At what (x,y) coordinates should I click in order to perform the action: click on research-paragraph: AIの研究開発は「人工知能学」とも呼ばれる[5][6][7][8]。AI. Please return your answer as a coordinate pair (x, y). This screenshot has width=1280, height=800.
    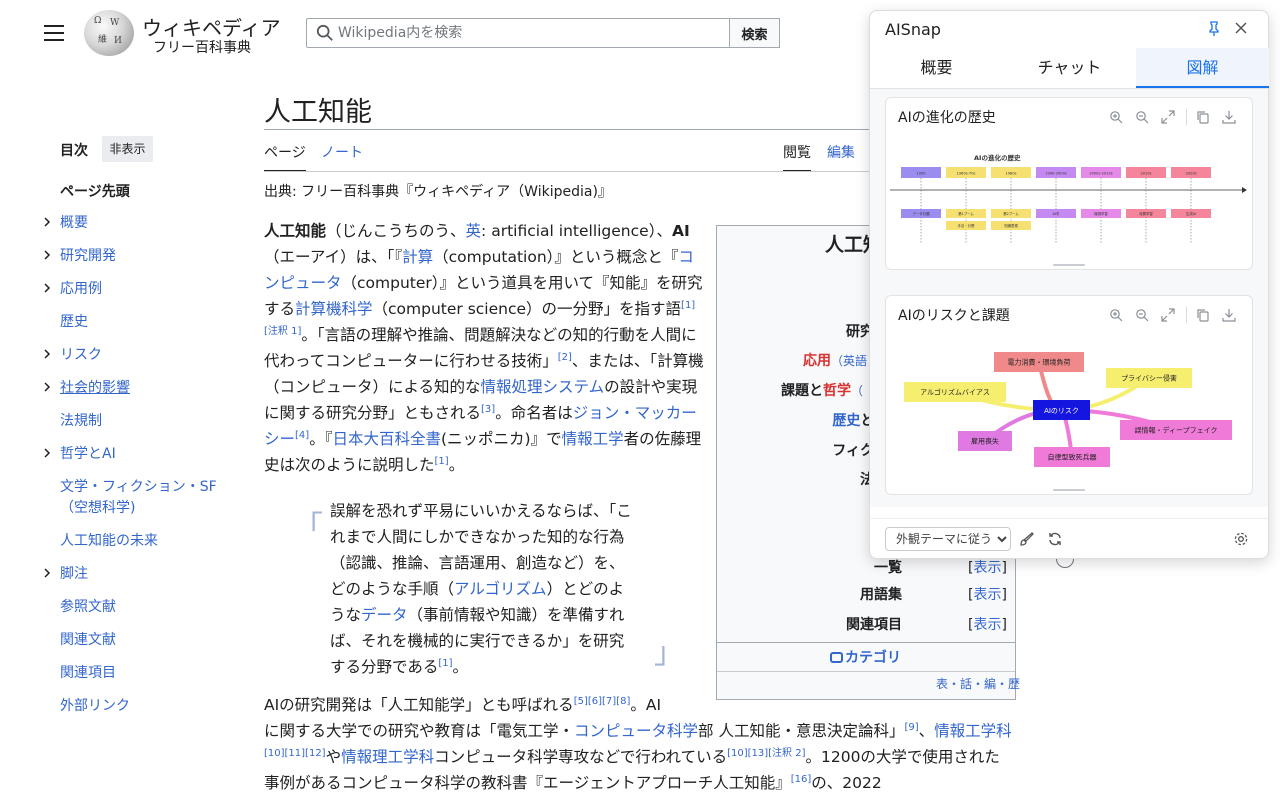
    Looking at the image, I should click on (484, 705).